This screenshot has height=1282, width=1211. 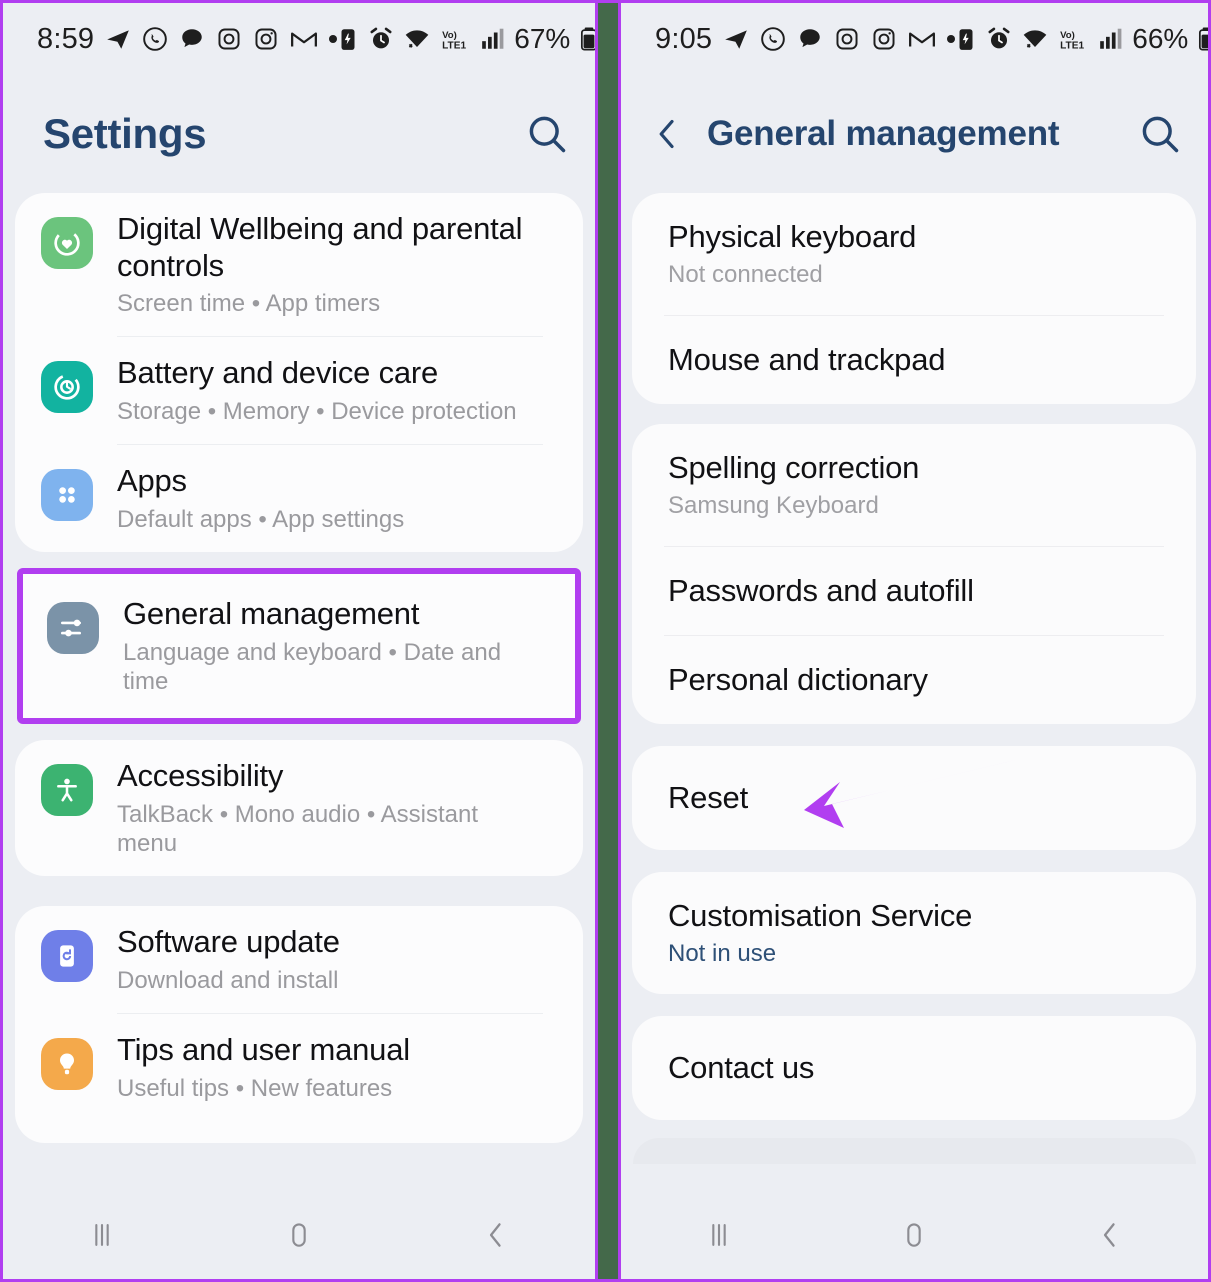 What do you see at coordinates (1203, 39) in the screenshot?
I see `battery-icon` at bounding box center [1203, 39].